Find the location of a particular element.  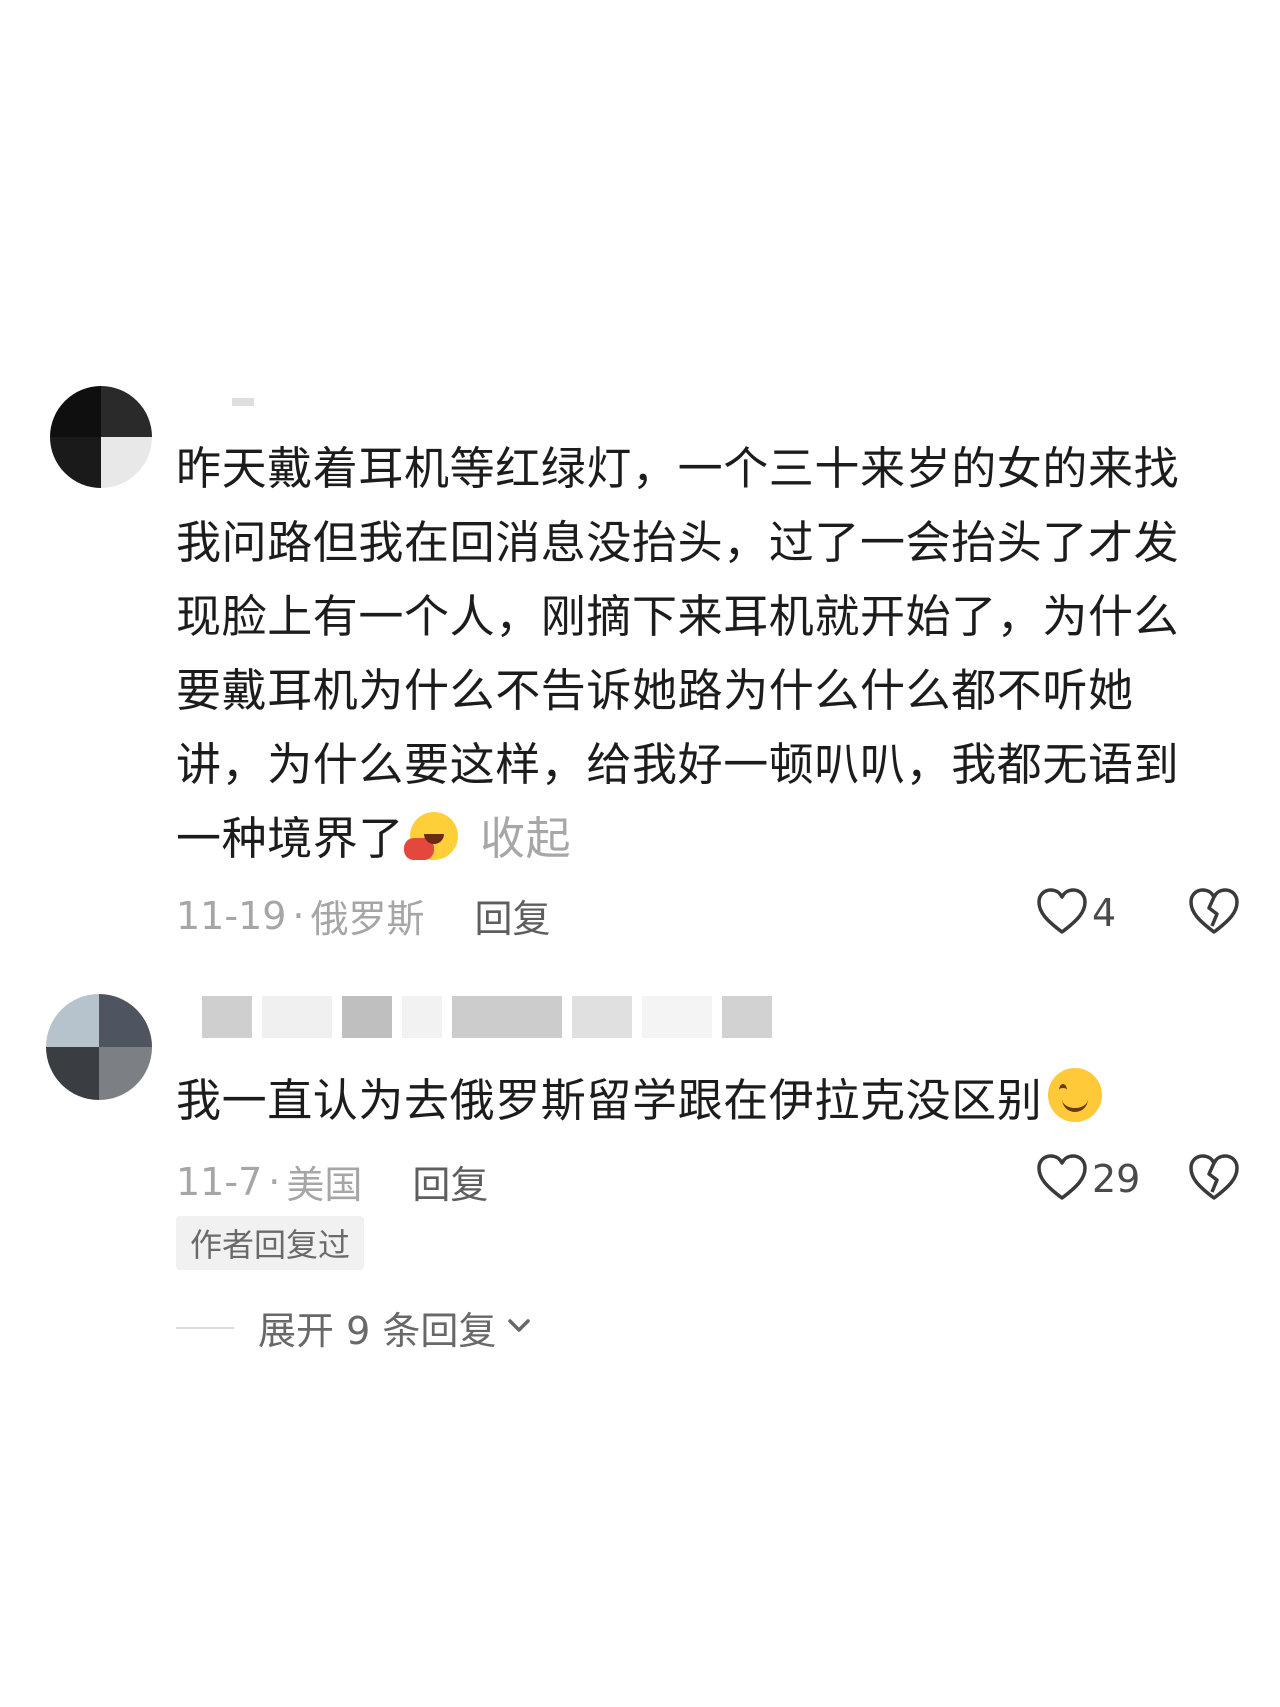

author-replied-badge: 作者回复过 is located at coordinates (270, 1243).